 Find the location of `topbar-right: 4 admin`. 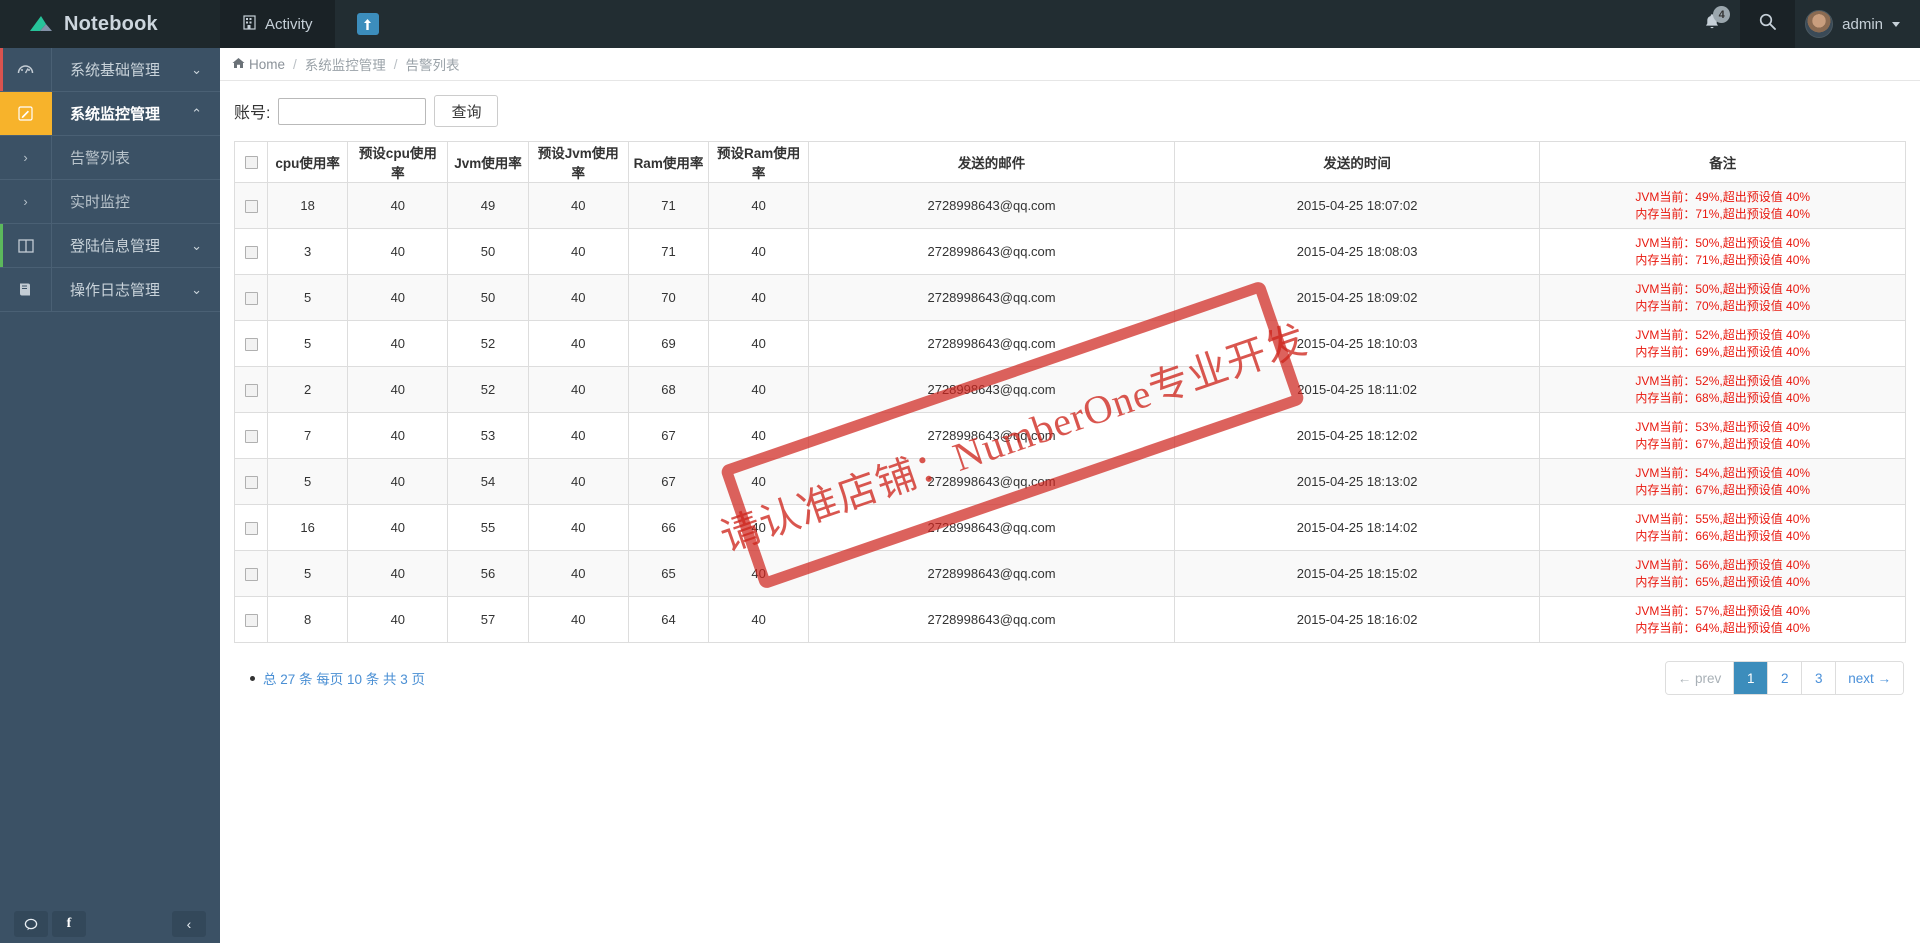

topbar-right: 4 admin is located at coordinates (1802, 24).